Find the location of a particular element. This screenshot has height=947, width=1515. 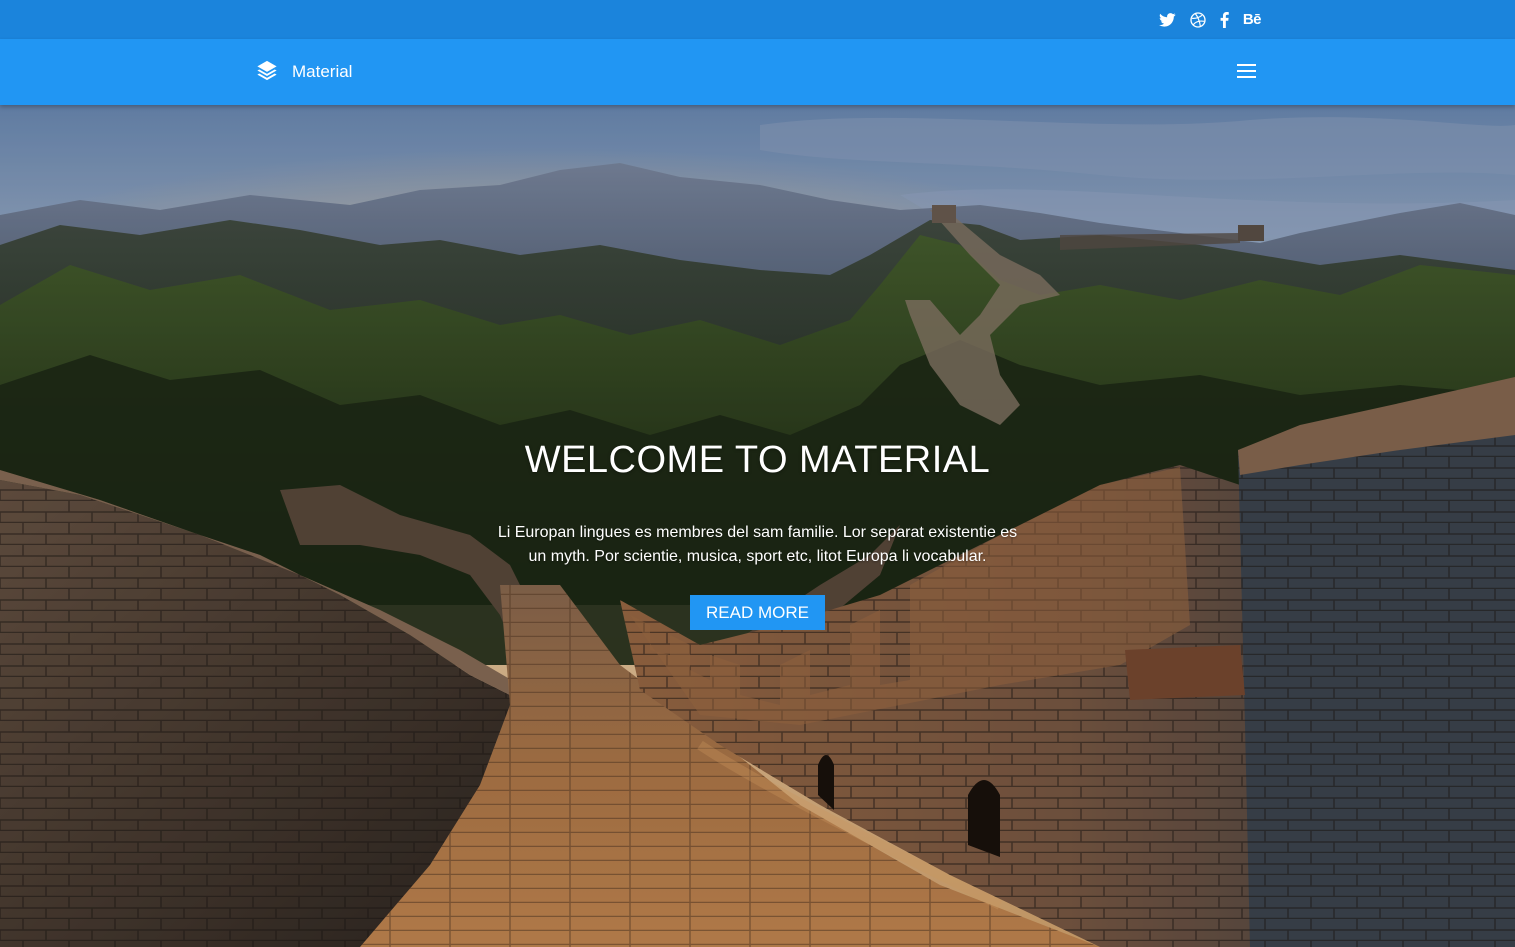

main-navbar: Material is located at coordinates (757, 72).